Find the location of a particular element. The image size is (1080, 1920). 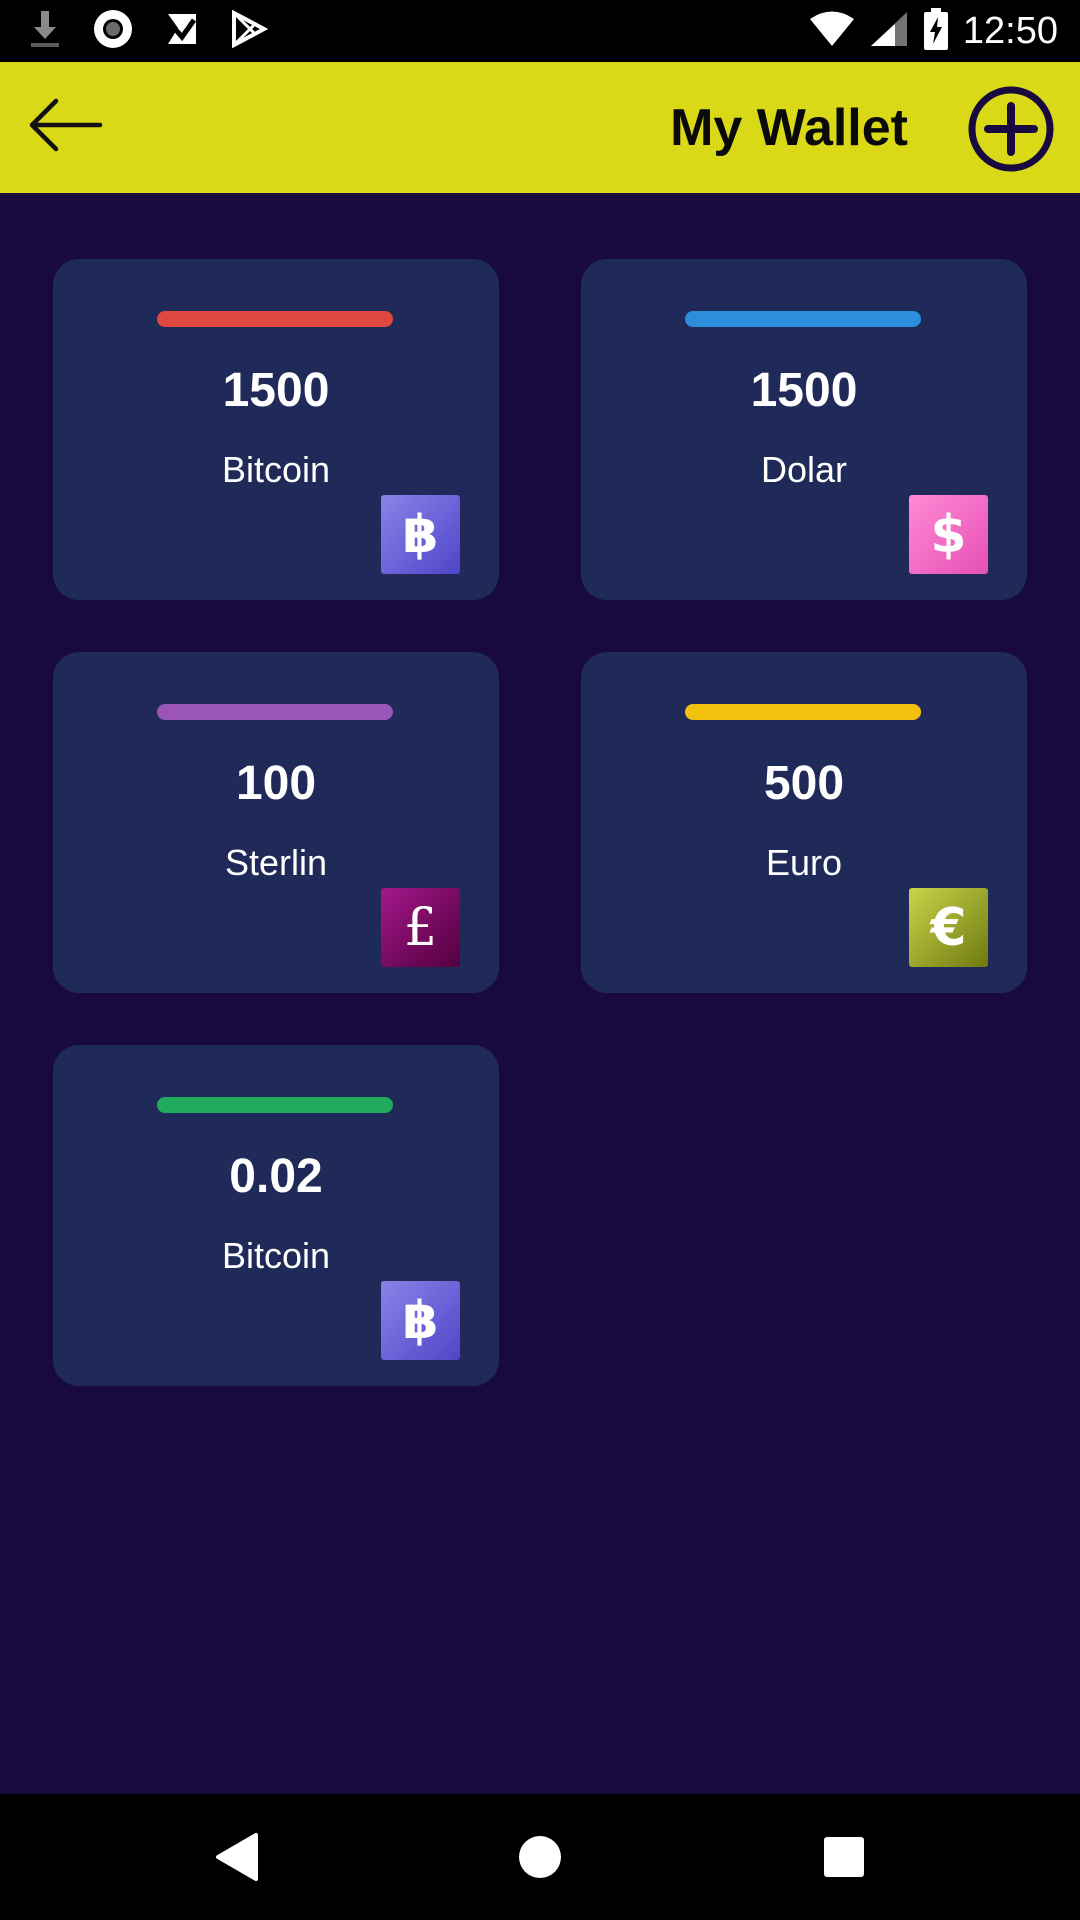

system-nav-bar is located at coordinates (540, 1857).